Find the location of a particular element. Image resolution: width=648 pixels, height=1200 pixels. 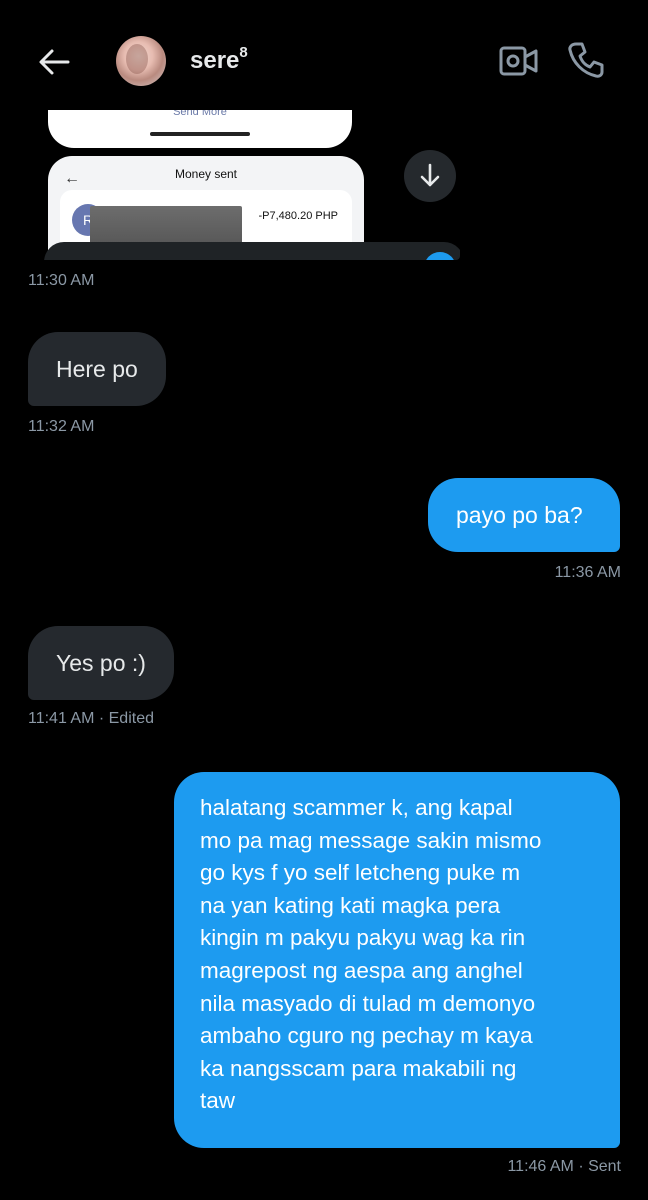

arrow-down-icon is located at coordinates (430, 175).